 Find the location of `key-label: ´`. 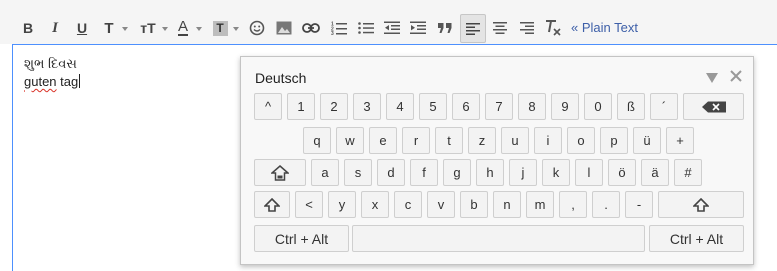

key-label: ´ is located at coordinates (664, 106).